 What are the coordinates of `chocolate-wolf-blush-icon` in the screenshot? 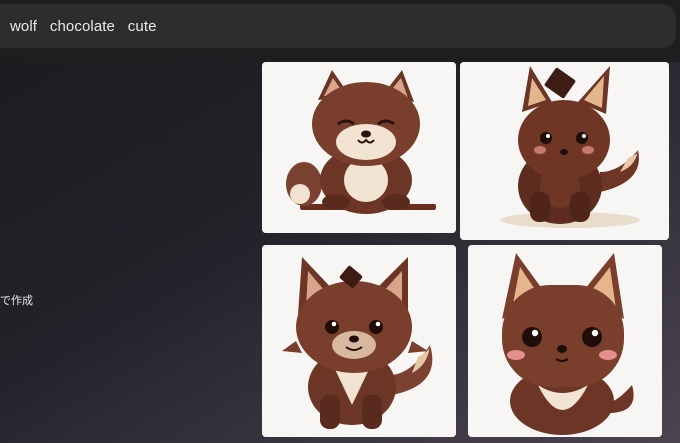 It's located at (565, 341).